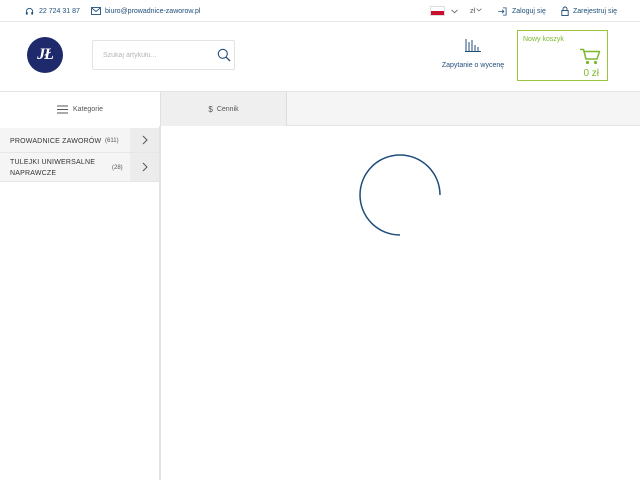 This screenshot has width=640, height=480. I want to click on currency-selector: zł, so click(476, 11).